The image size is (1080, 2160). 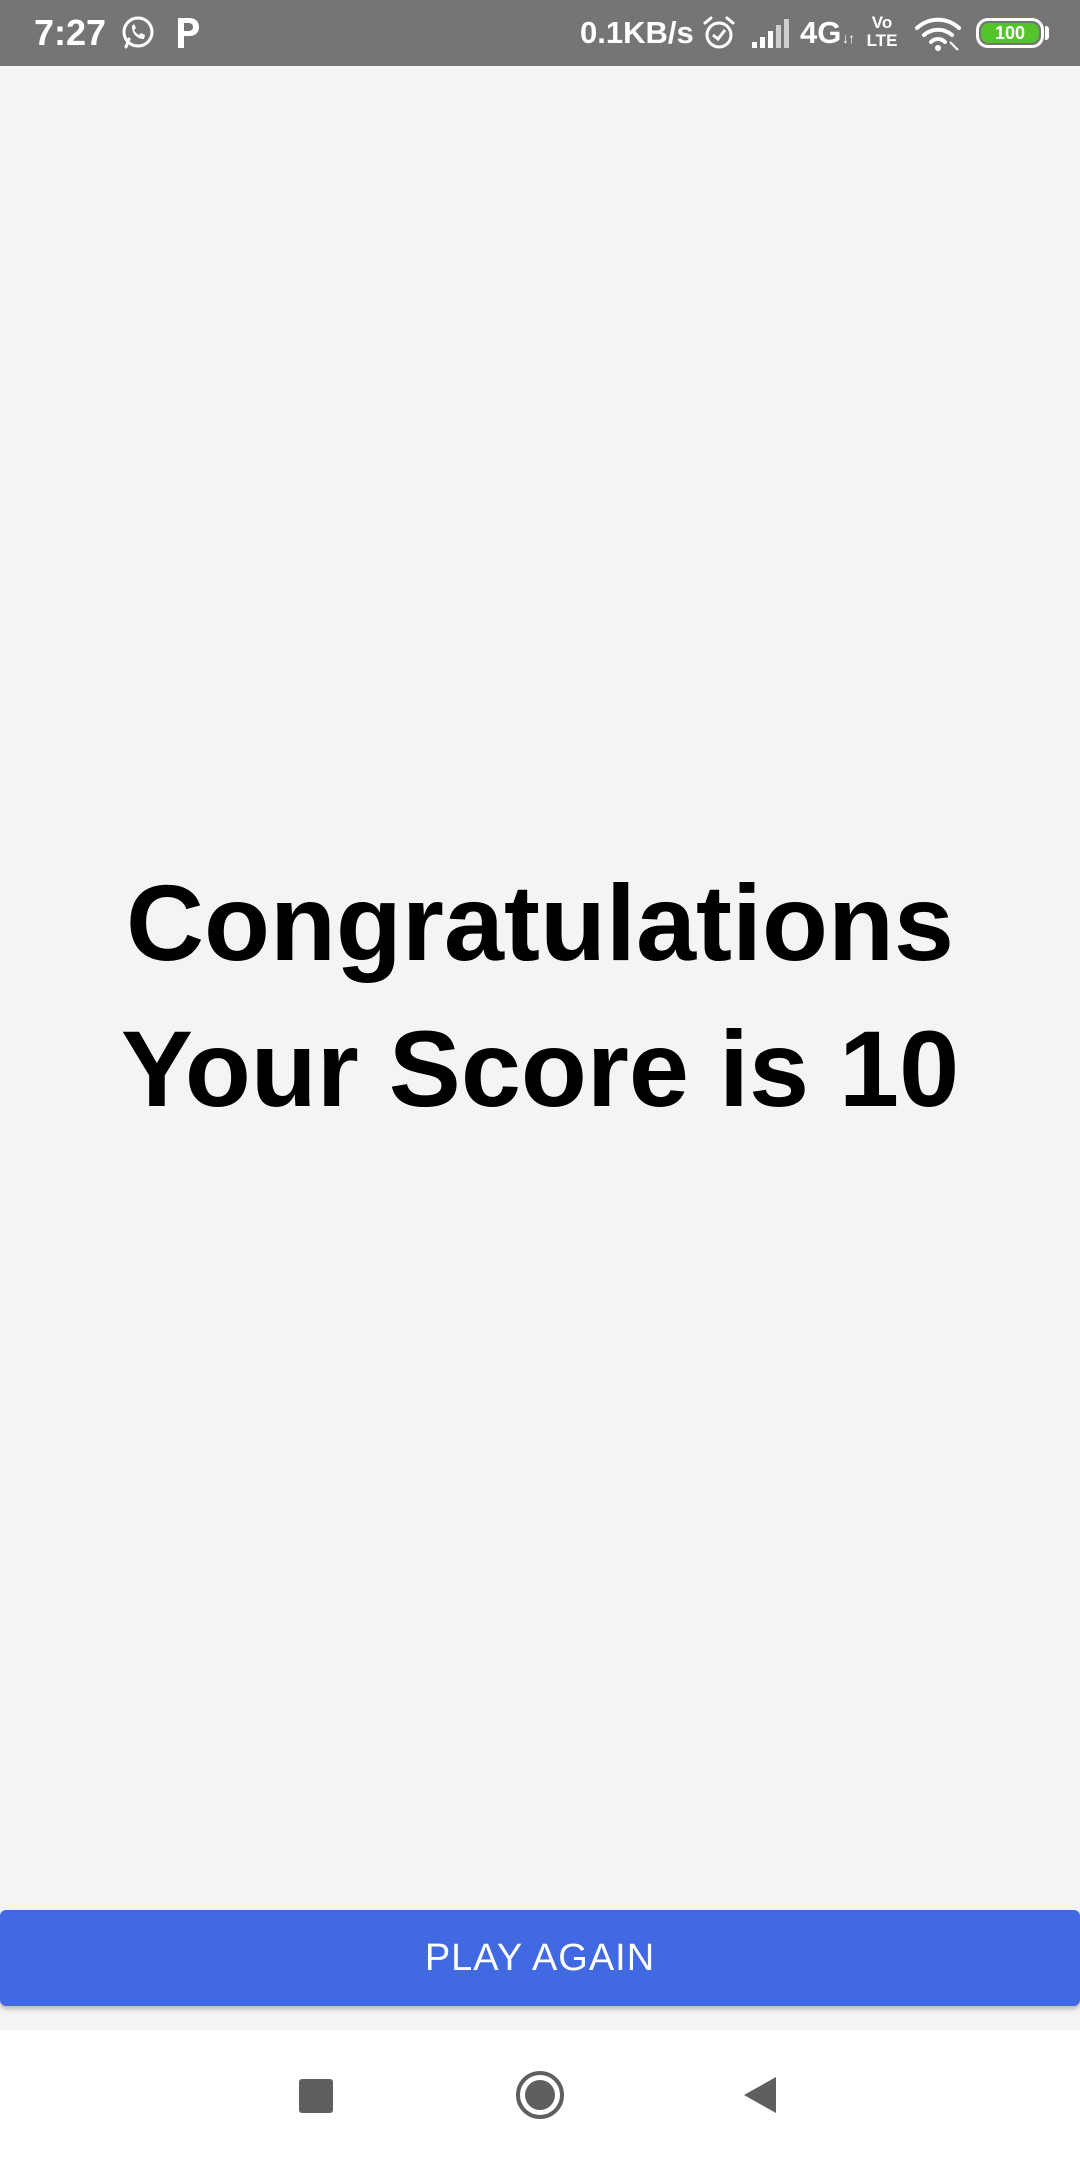 I want to click on network-type: 4G, so click(x=821, y=32).